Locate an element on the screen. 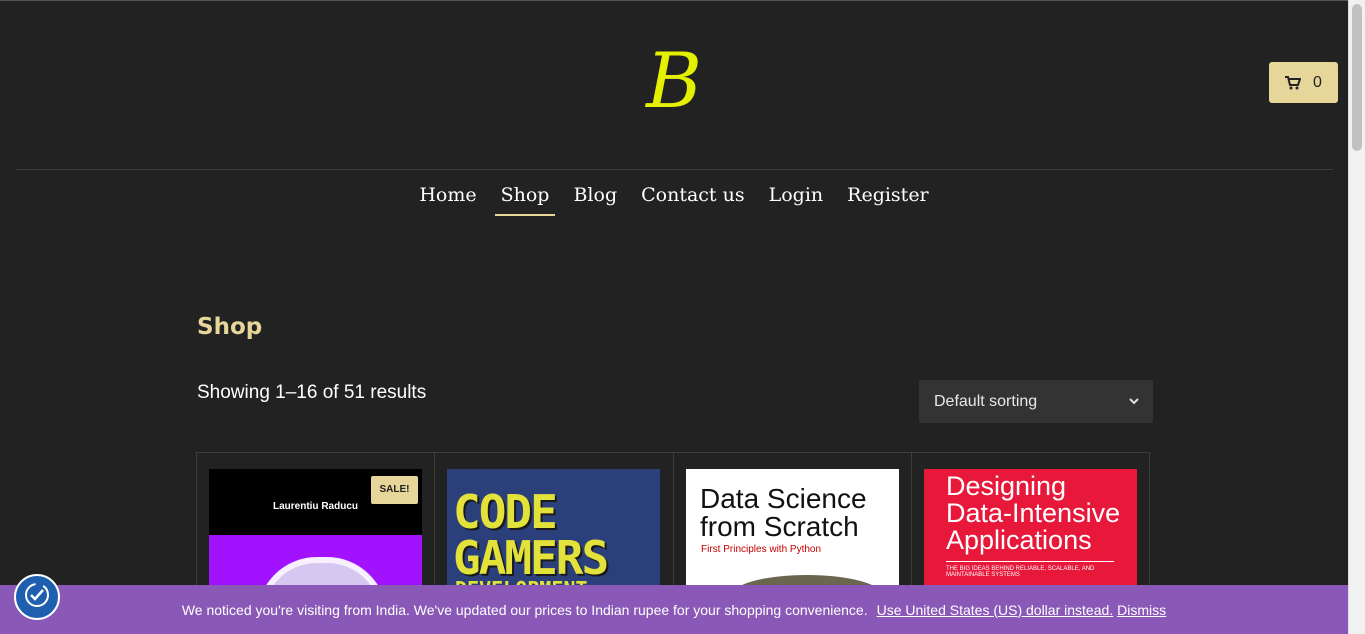  cart-button: 0 is located at coordinates (1303, 82).